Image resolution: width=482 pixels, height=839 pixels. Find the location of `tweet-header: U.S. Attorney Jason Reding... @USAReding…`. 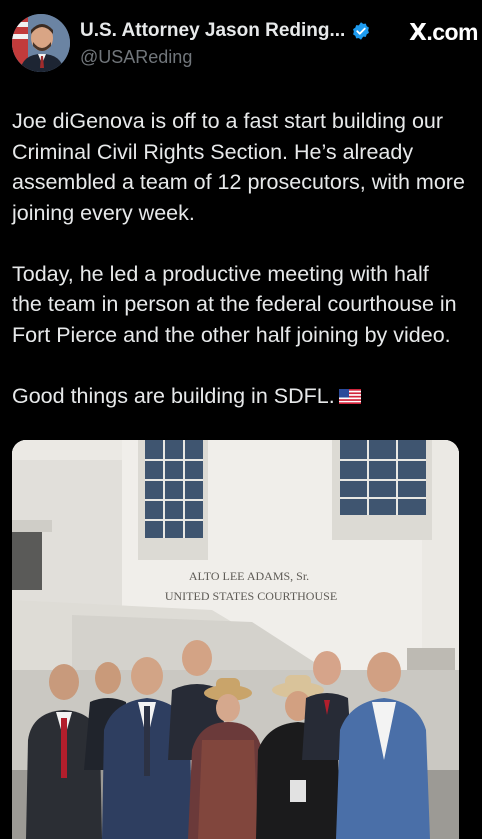

tweet-header: U.S. Attorney Jason Reding... @USAReding… is located at coordinates (247, 44).